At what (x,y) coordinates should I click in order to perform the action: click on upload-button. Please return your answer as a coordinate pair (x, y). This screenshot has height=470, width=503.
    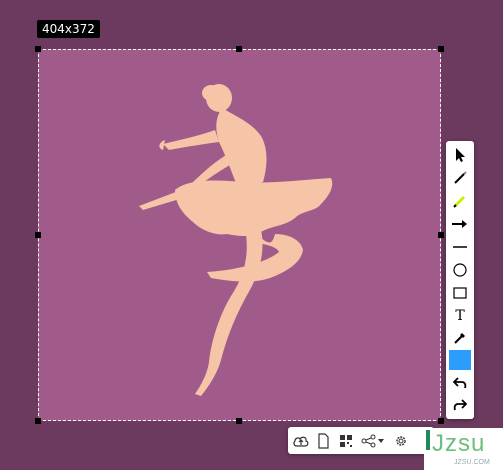
    Looking at the image, I should click on (301, 440).